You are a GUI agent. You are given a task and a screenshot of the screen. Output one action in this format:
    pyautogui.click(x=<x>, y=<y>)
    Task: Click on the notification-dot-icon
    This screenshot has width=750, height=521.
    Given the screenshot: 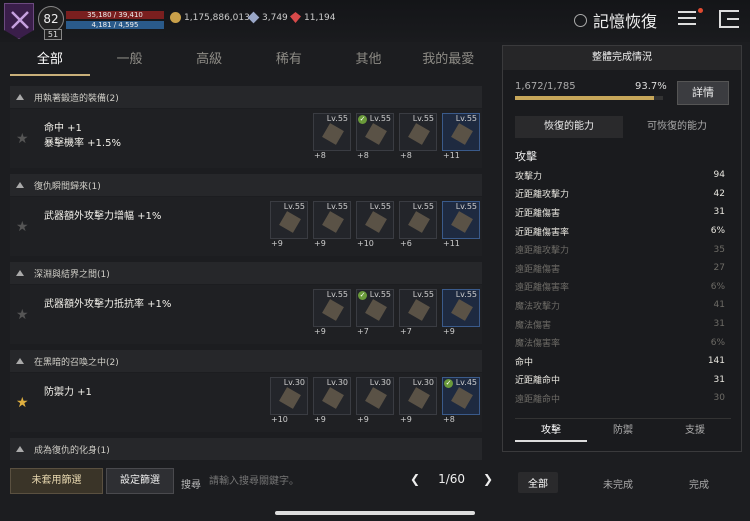 What is the action you would take?
    pyautogui.click(x=700, y=10)
    